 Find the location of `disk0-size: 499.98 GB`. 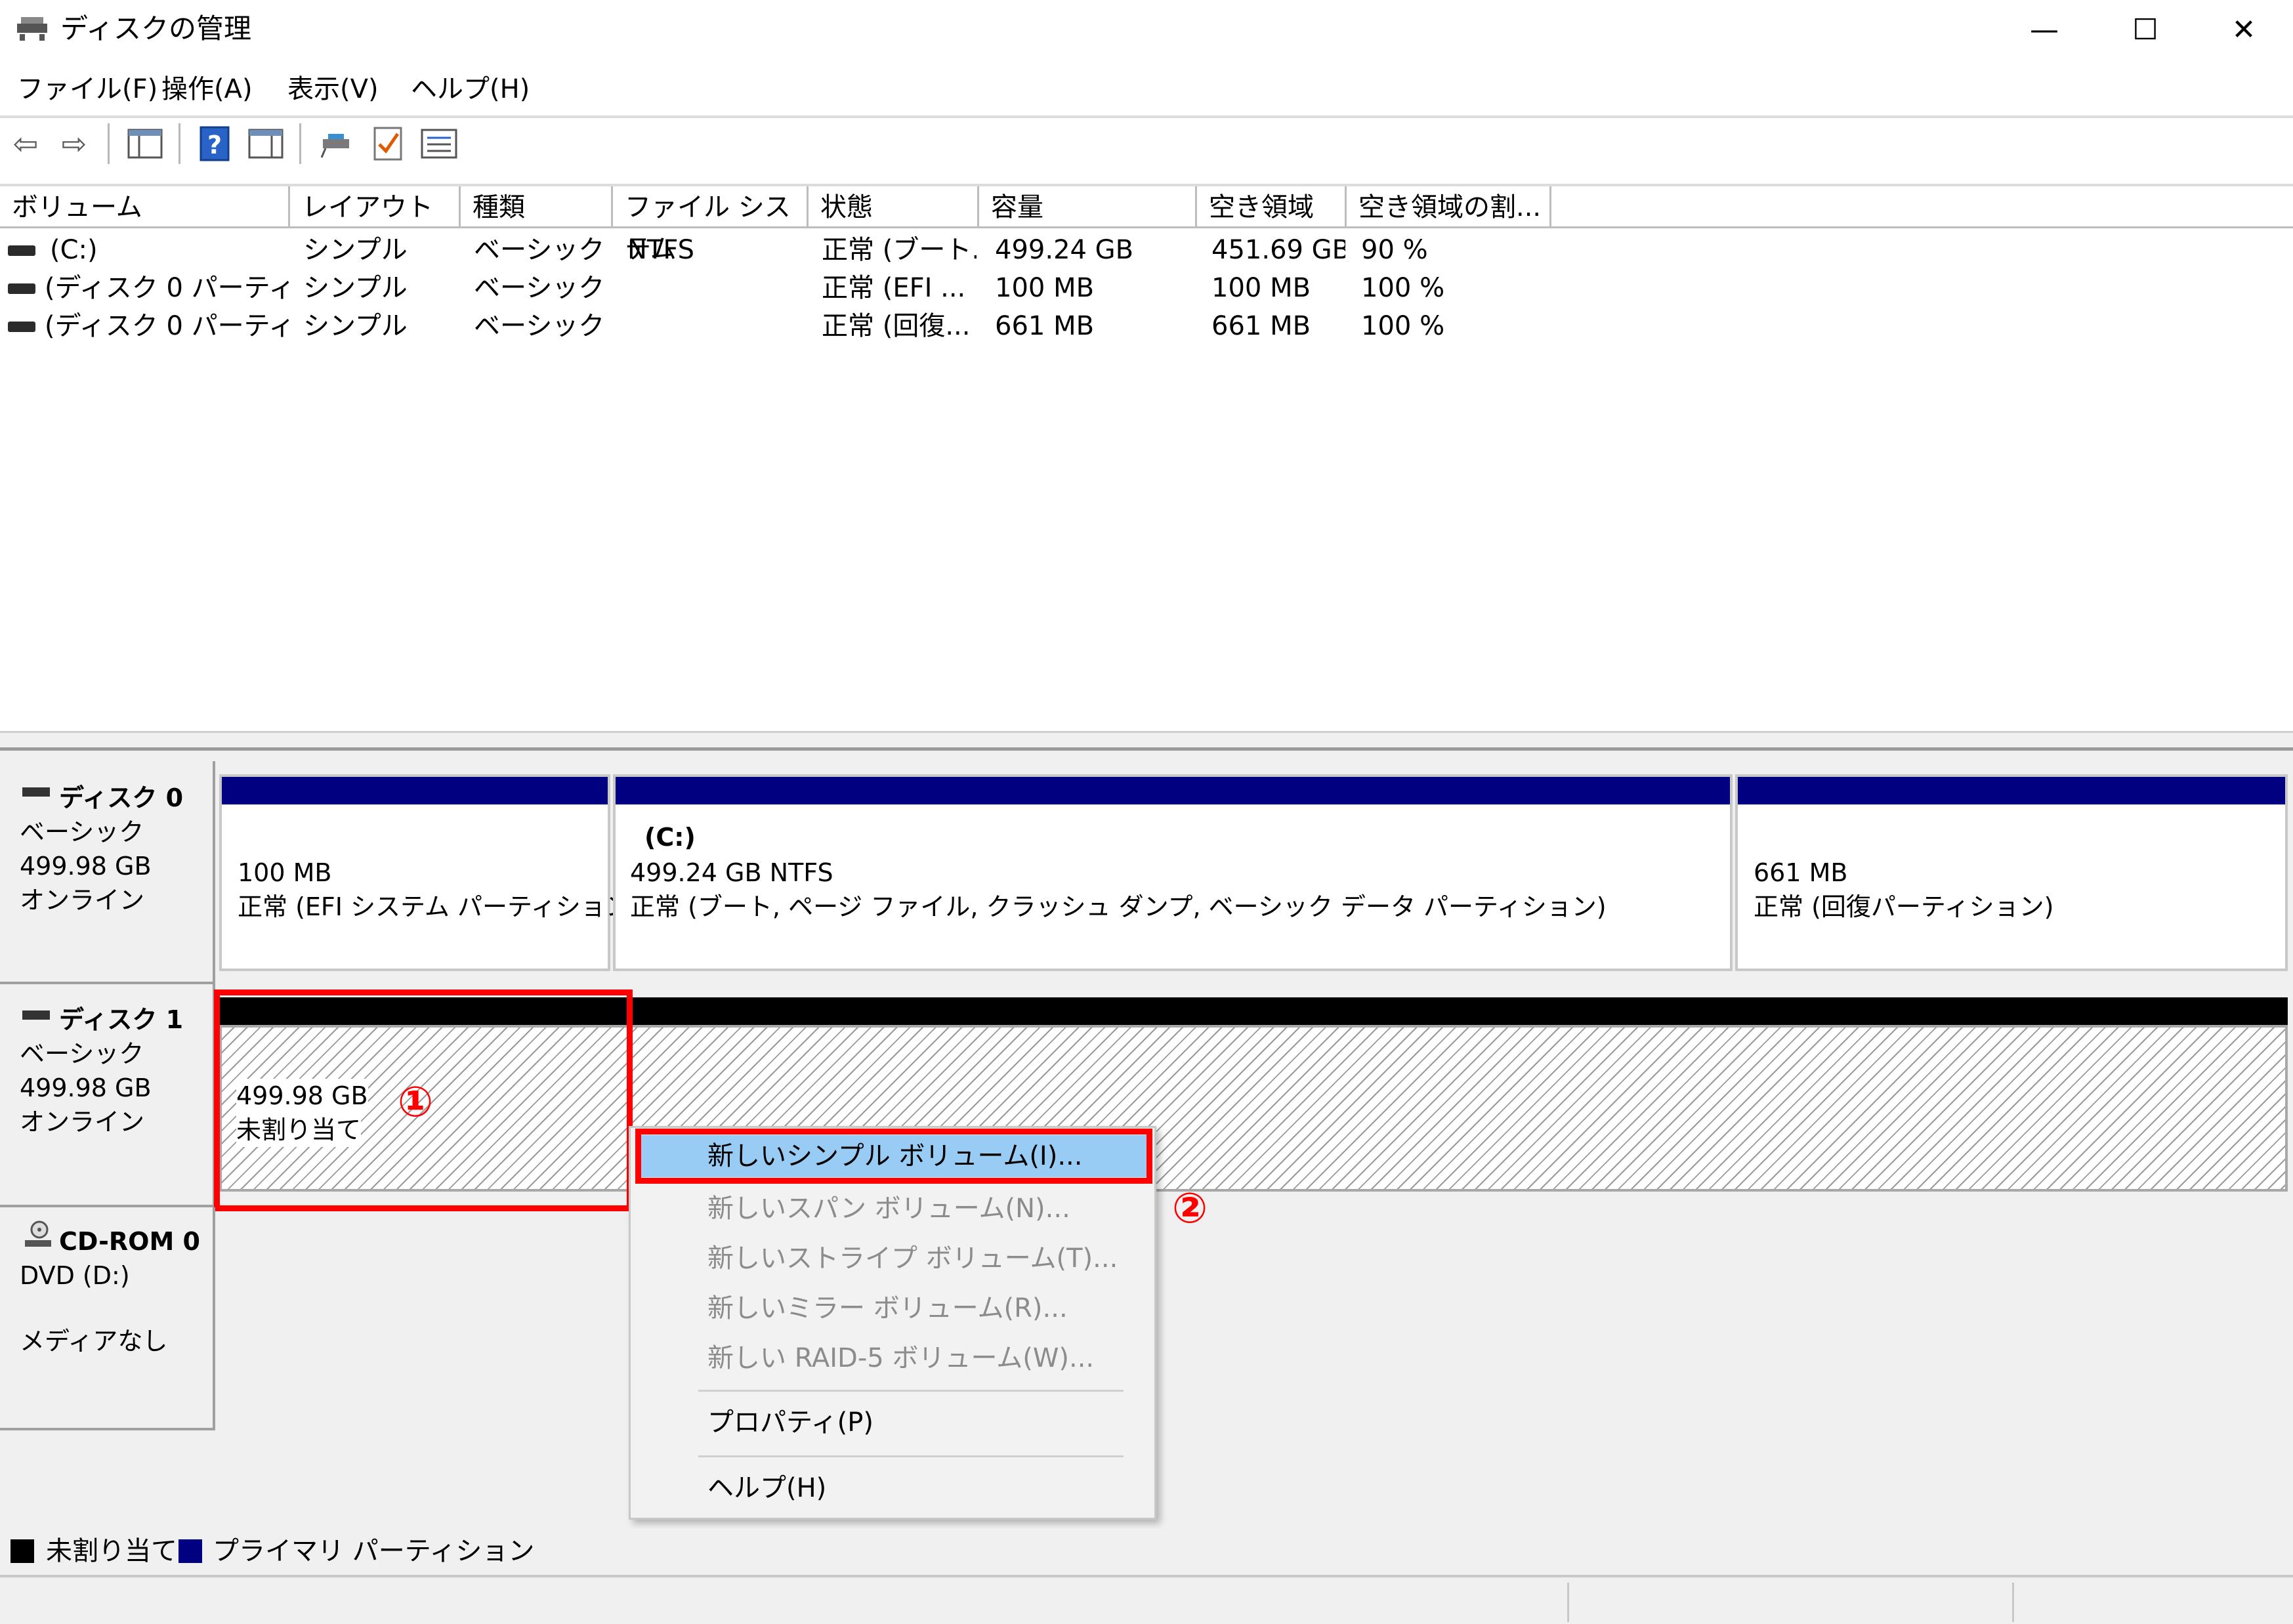

disk0-size: 499.98 GB is located at coordinates (86, 866).